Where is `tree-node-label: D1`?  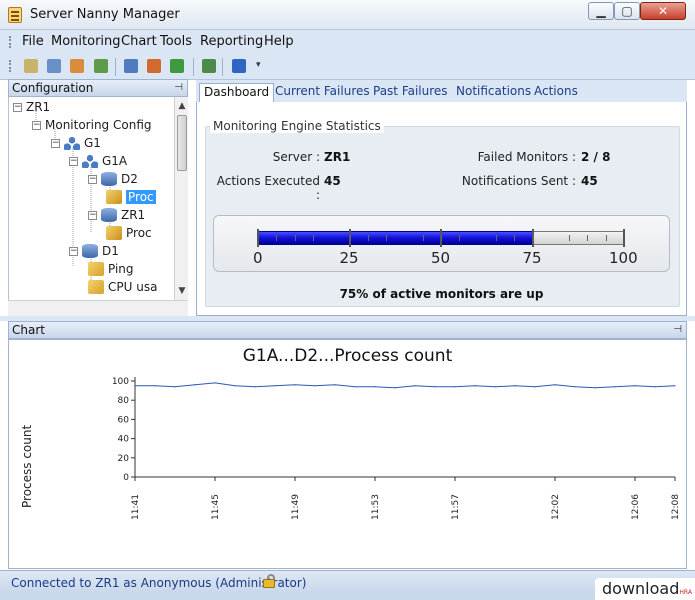 tree-node-label: D1 is located at coordinates (110, 251).